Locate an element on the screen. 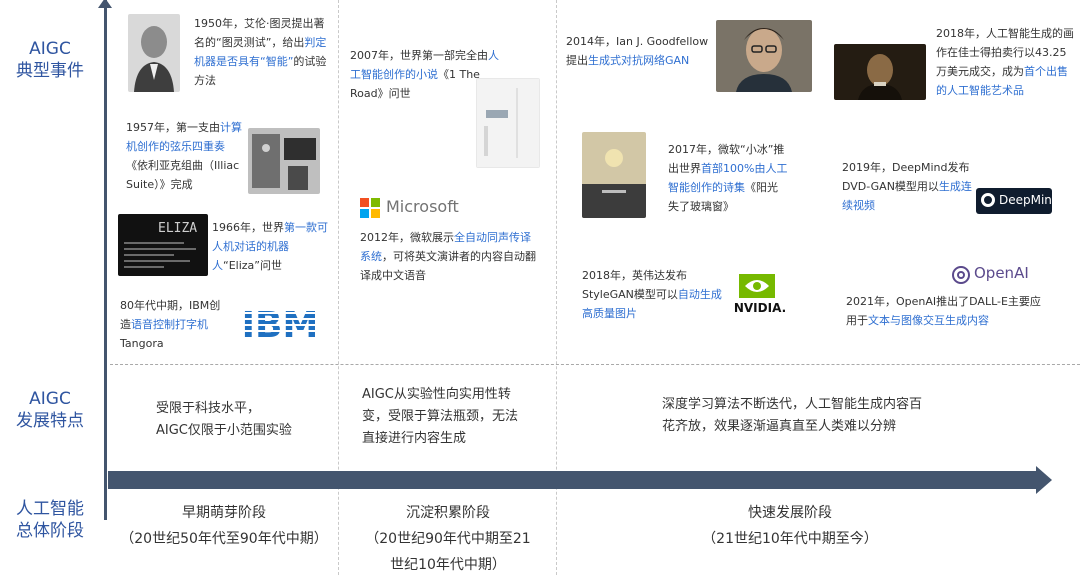  event-2012-tail: ，可将英文演讲者的内容自动翻译成中文语音 is located at coordinates (448, 266).